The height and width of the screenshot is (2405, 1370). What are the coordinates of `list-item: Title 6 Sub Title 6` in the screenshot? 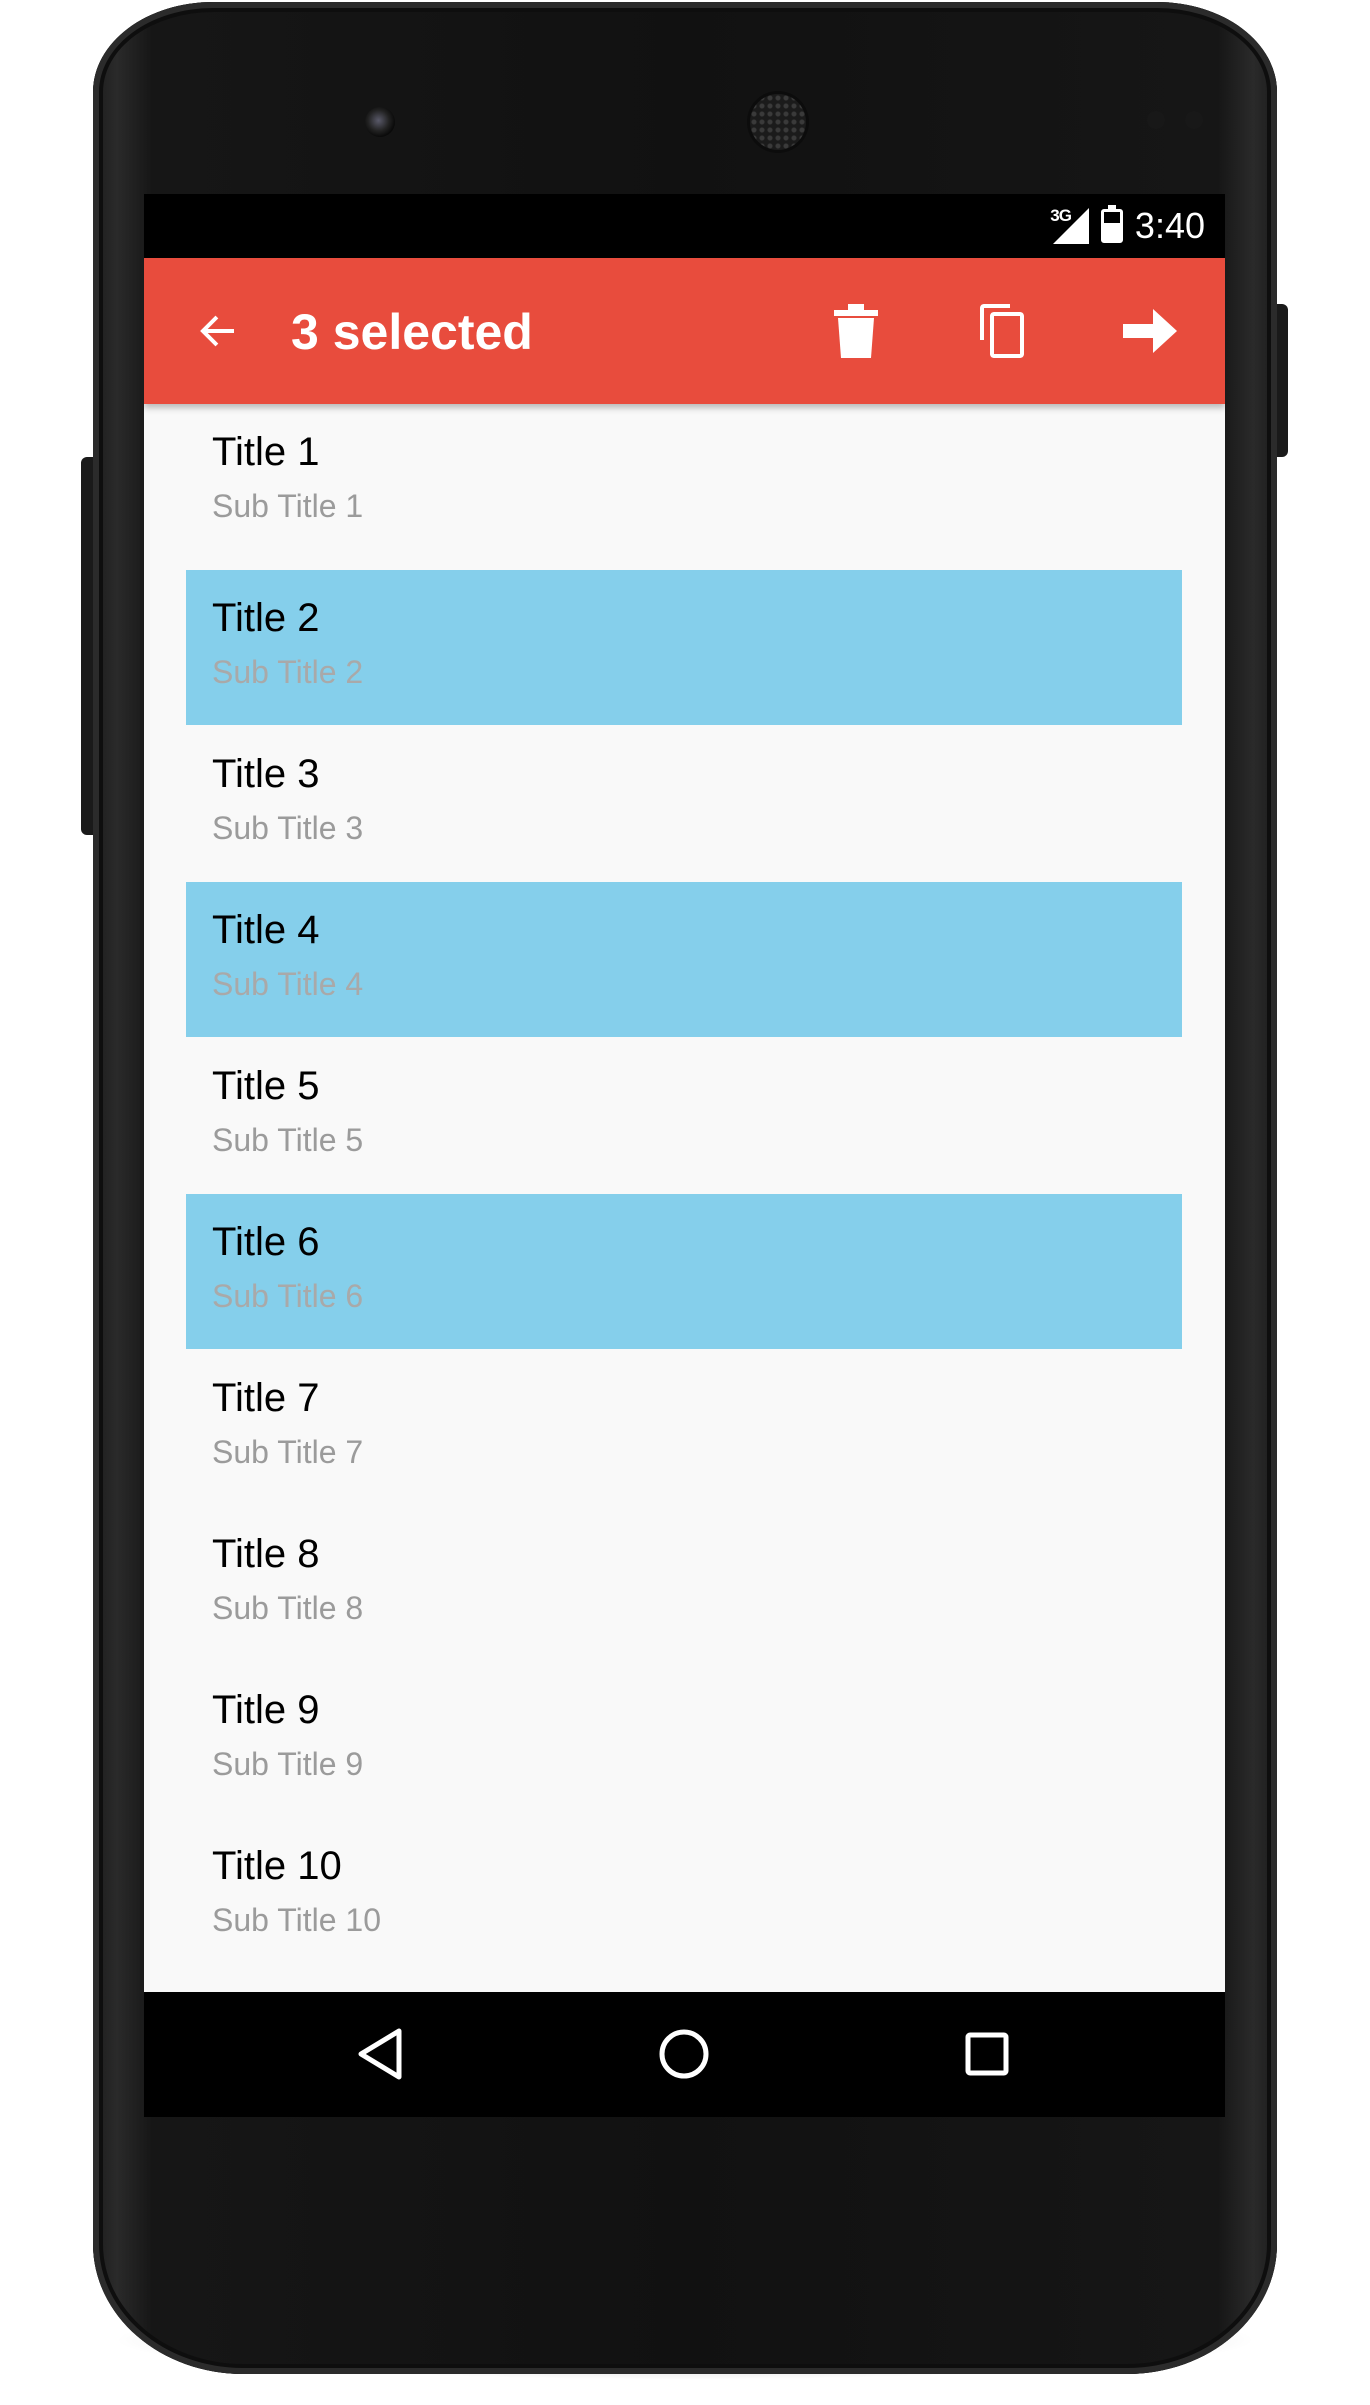 It's located at (684, 1271).